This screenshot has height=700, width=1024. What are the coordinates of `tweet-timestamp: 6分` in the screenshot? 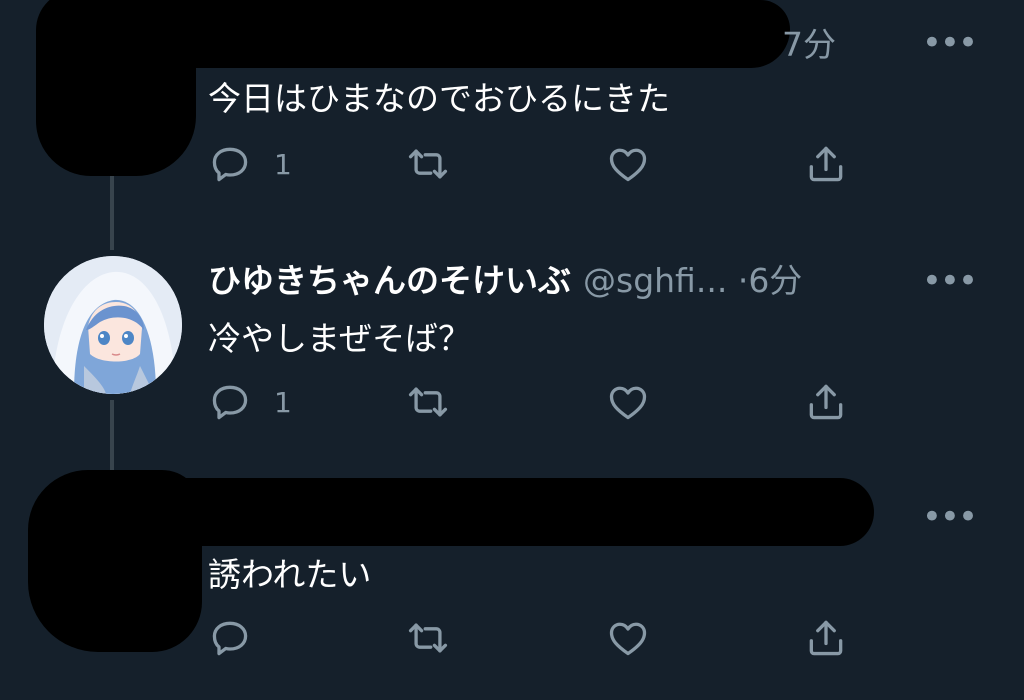 It's located at (775, 280).